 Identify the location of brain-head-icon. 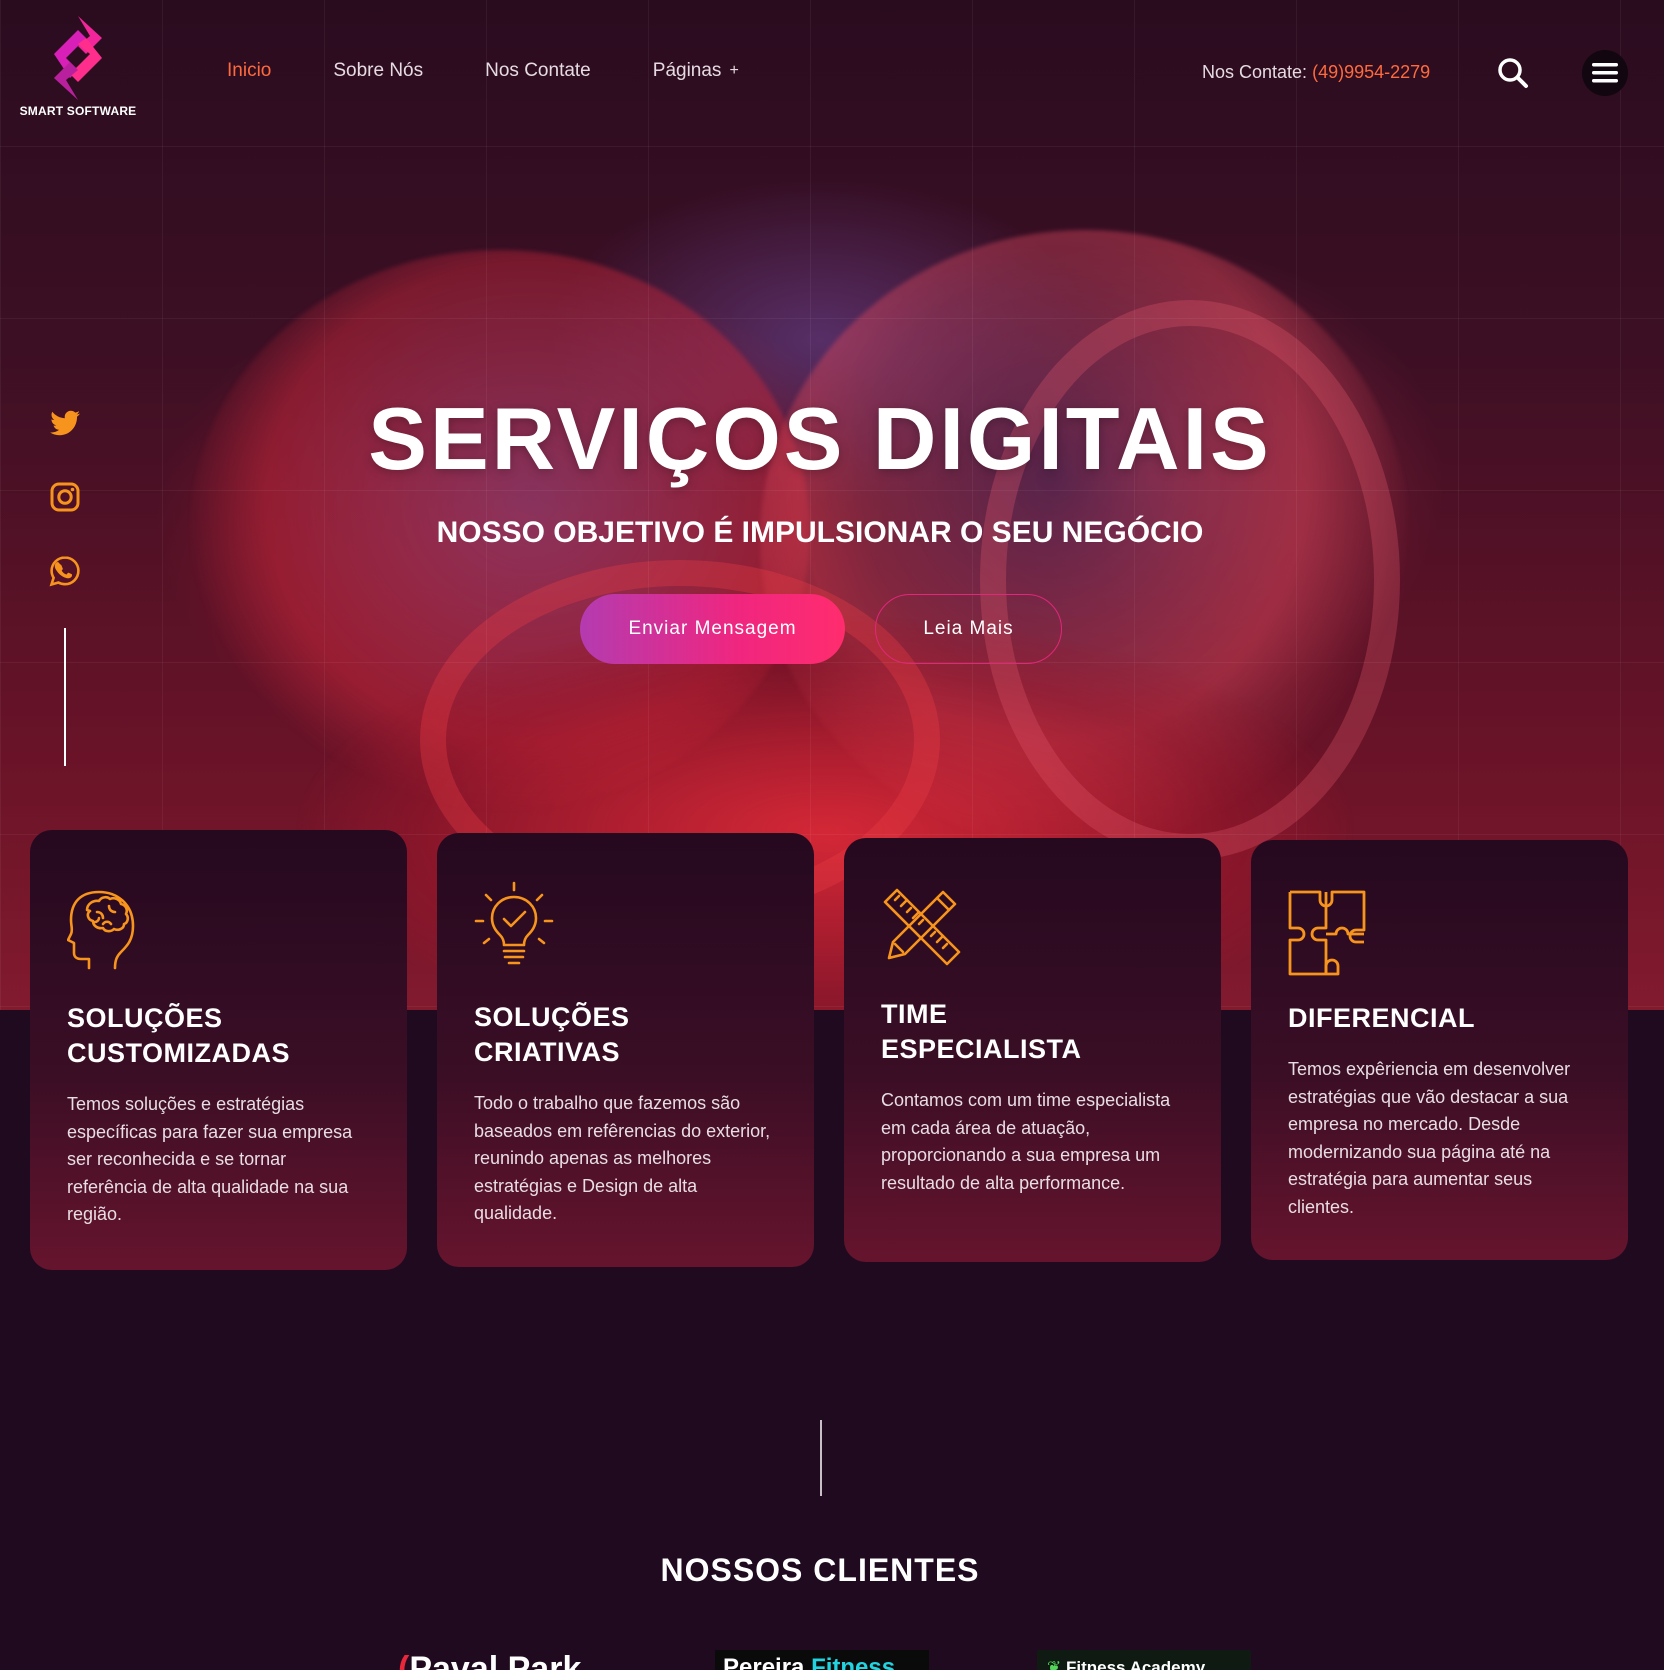
(100, 930).